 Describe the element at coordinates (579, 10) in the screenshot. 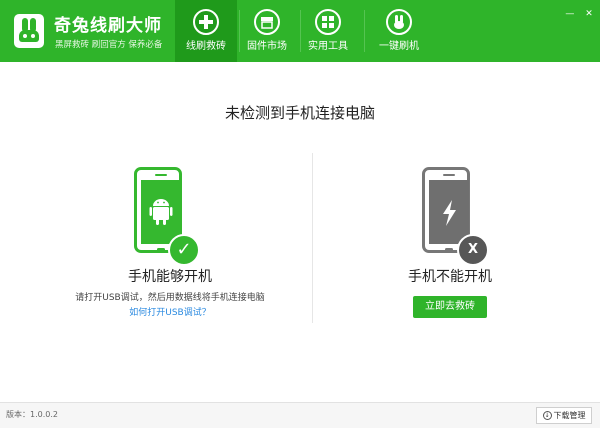

I see `window-controls: — ✕` at that location.